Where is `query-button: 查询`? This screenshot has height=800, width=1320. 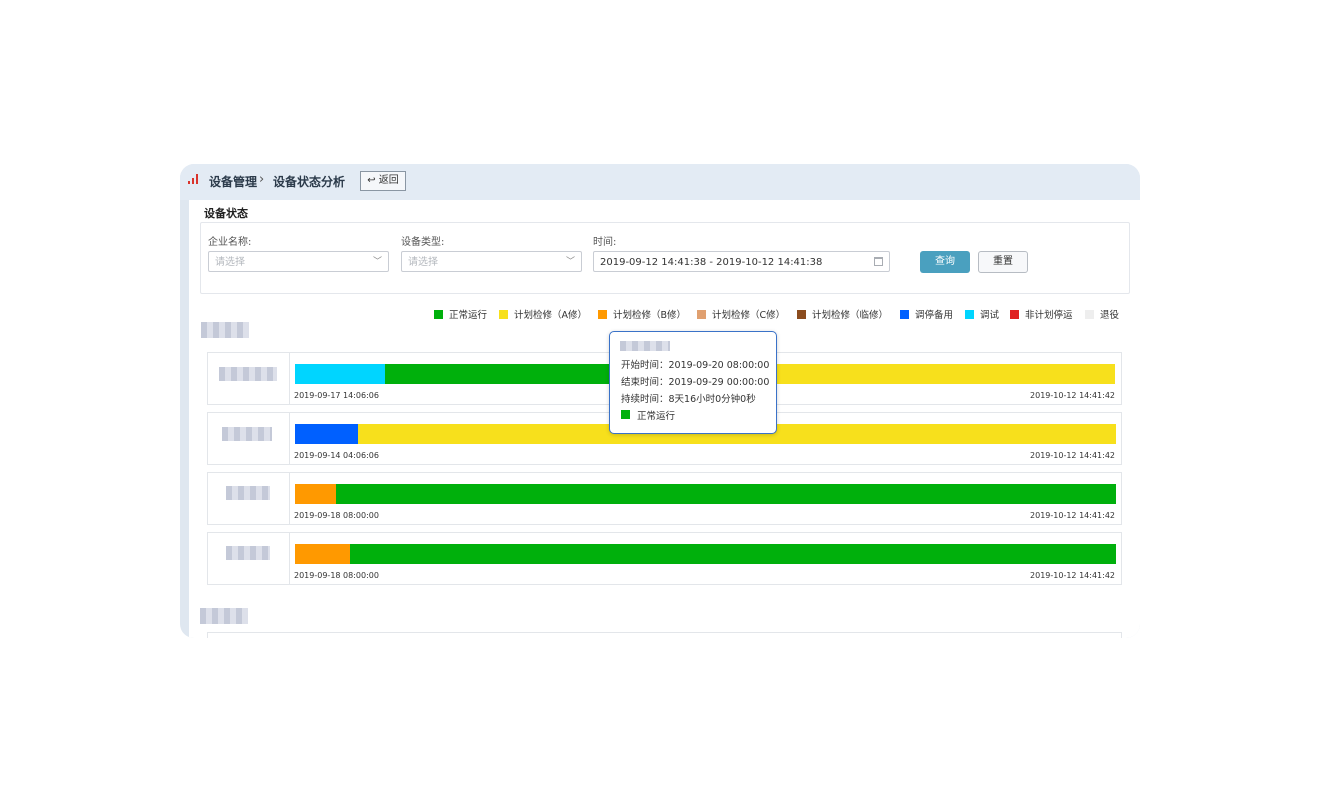 query-button: 查询 is located at coordinates (945, 262).